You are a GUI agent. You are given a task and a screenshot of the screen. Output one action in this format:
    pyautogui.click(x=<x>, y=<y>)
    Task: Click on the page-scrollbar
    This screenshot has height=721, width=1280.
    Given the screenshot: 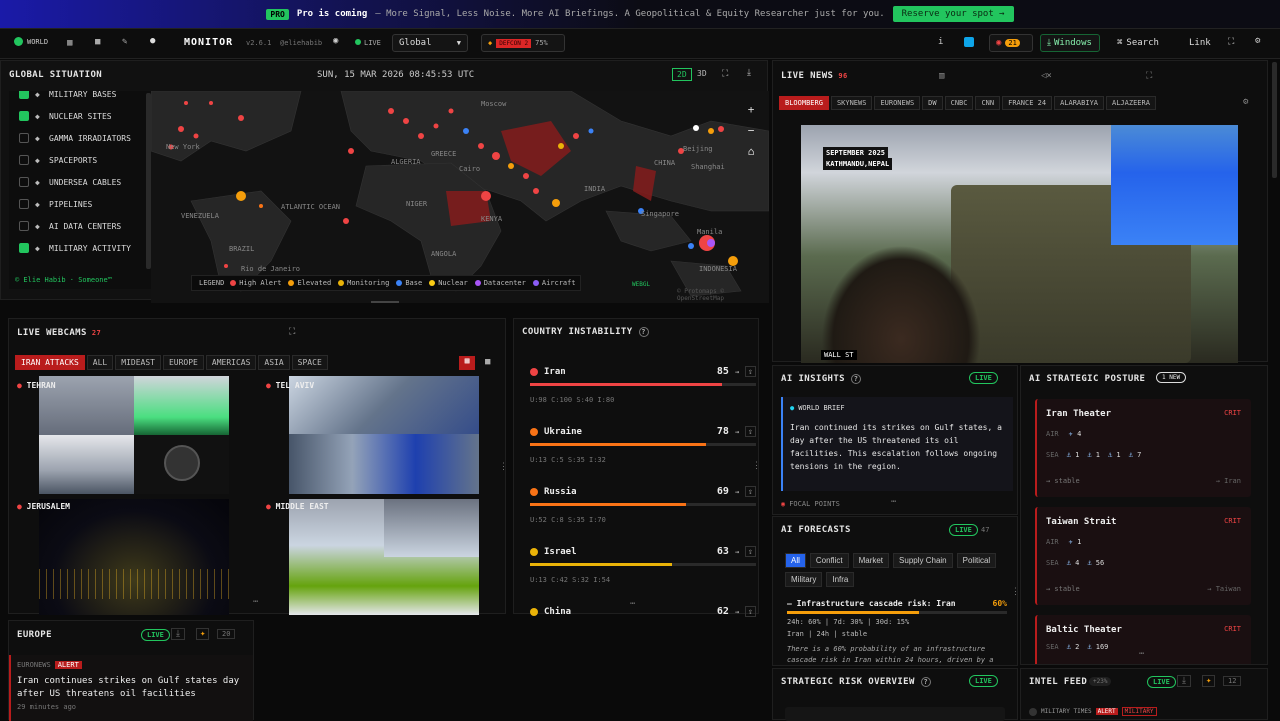 What is the action you would take?
    pyautogui.click(x=1274, y=120)
    